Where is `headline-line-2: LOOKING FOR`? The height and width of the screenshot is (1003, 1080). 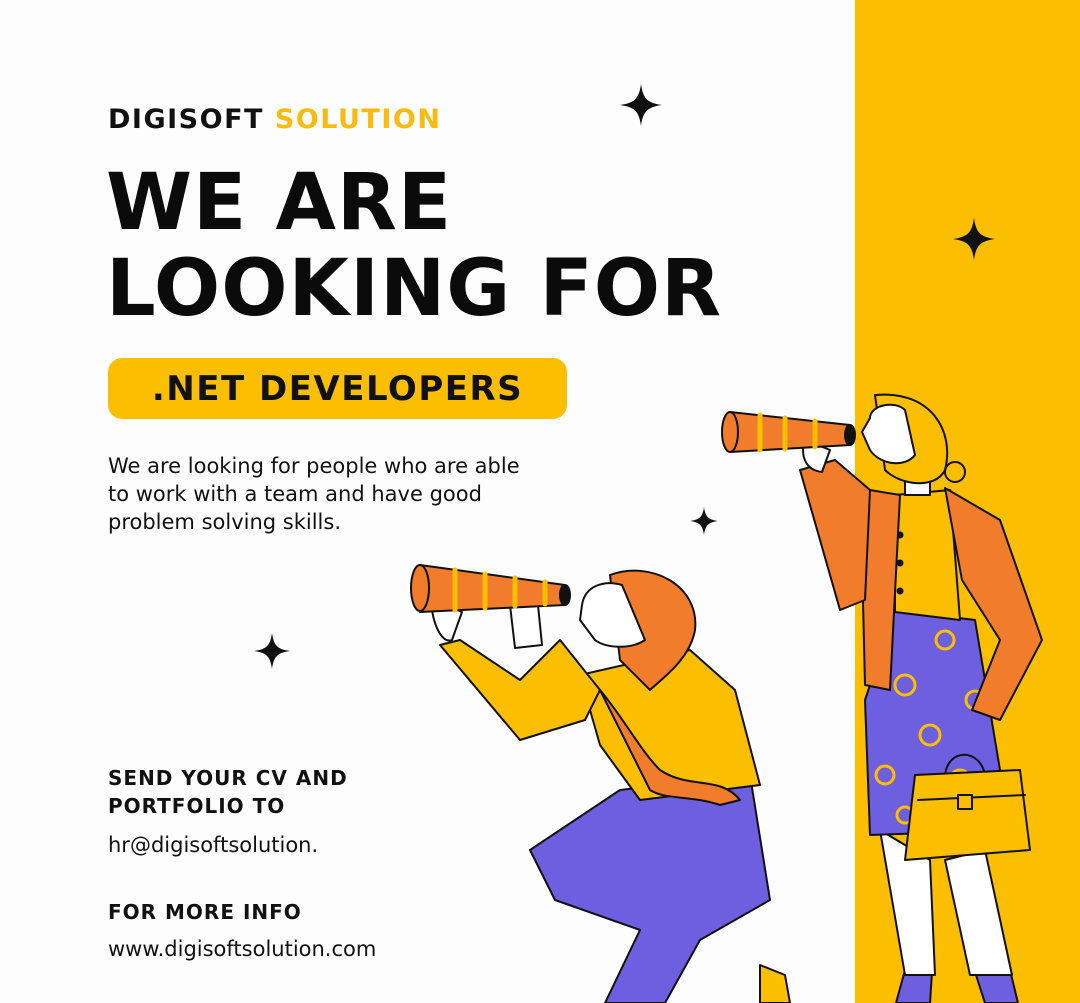
headline-line-2: LOOKING FOR is located at coordinates (414, 289).